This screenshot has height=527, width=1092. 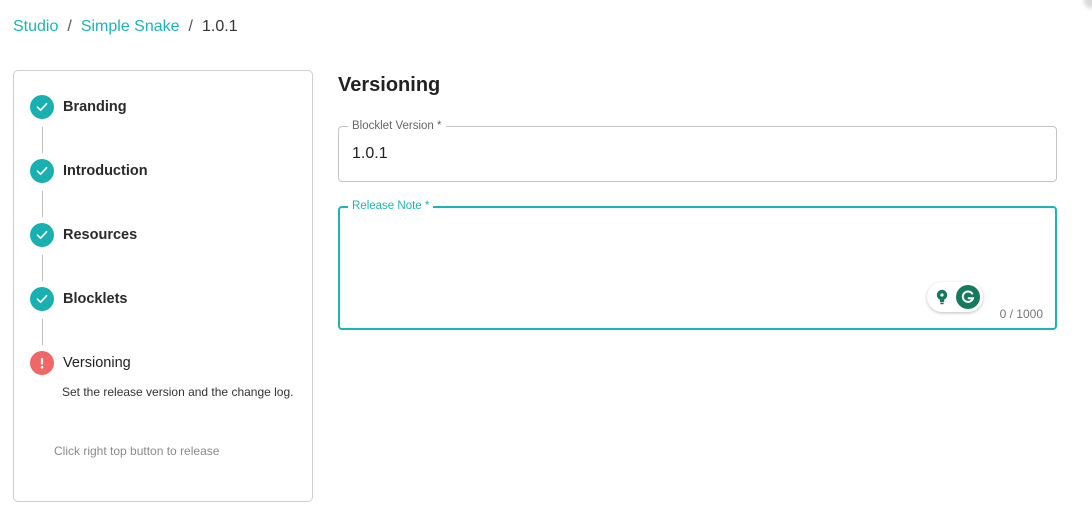 I want to click on lightbulb-icon, so click(x=942, y=297).